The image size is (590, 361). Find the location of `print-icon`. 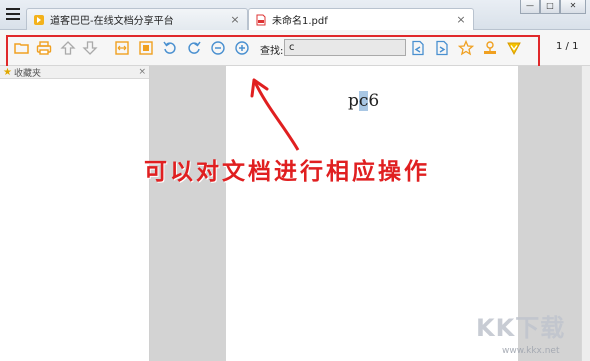

print-icon is located at coordinates (44, 48).